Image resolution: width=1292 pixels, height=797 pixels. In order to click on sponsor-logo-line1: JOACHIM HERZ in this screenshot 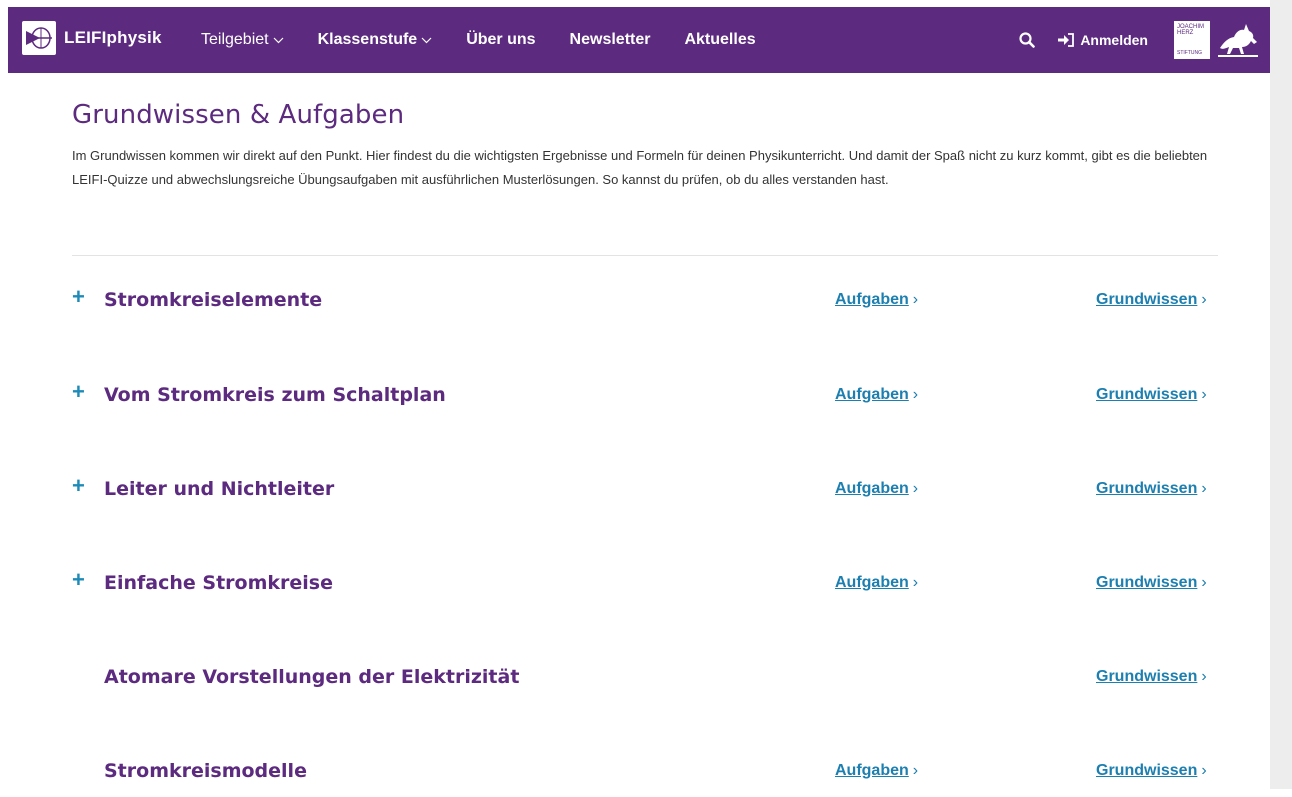, I will do `click(1190, 30)`.